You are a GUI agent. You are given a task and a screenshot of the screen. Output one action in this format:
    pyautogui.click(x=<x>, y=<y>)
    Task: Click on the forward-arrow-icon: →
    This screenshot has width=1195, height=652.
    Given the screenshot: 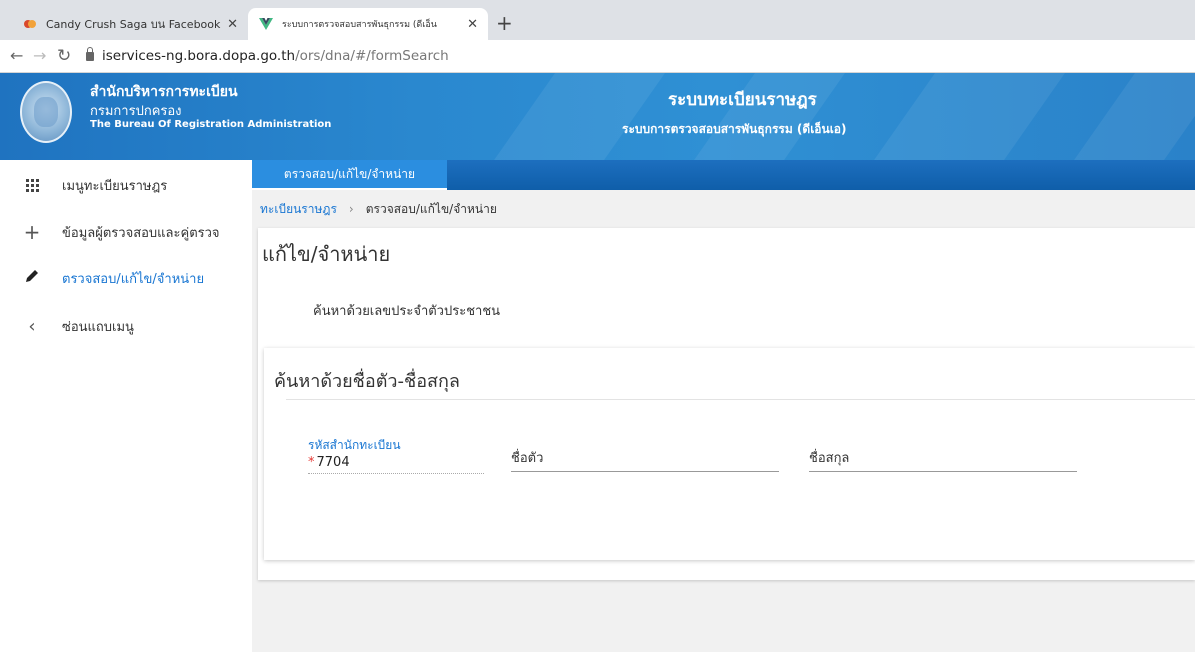 What is the action you would take?
    pyautogui.click(x=39, y=55)
    